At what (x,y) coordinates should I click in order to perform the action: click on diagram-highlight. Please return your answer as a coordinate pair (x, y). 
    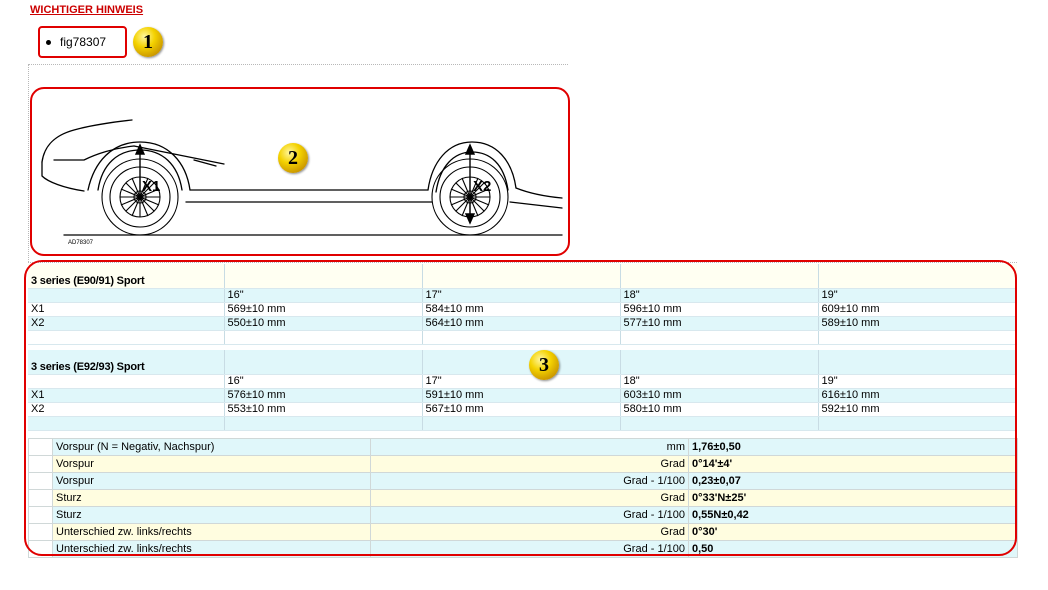
    Looking at the image, I should click on (300, 171).